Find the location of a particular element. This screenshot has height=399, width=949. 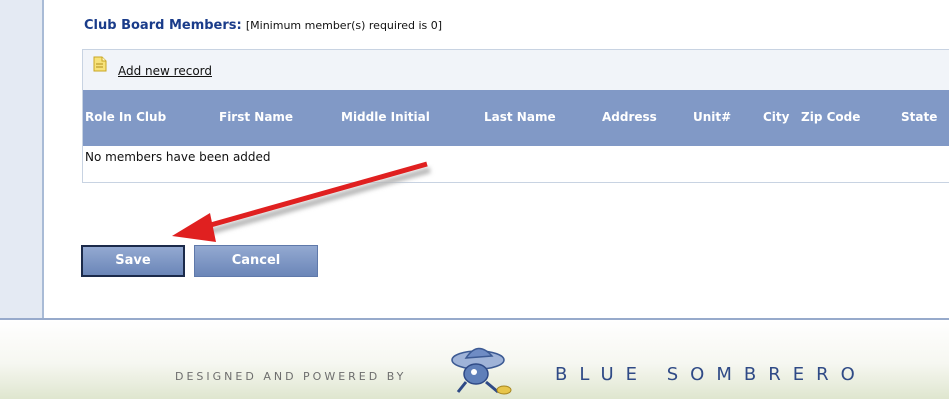

column-header-middle-initial: Middle Initial is located at coordinates (385, 117).